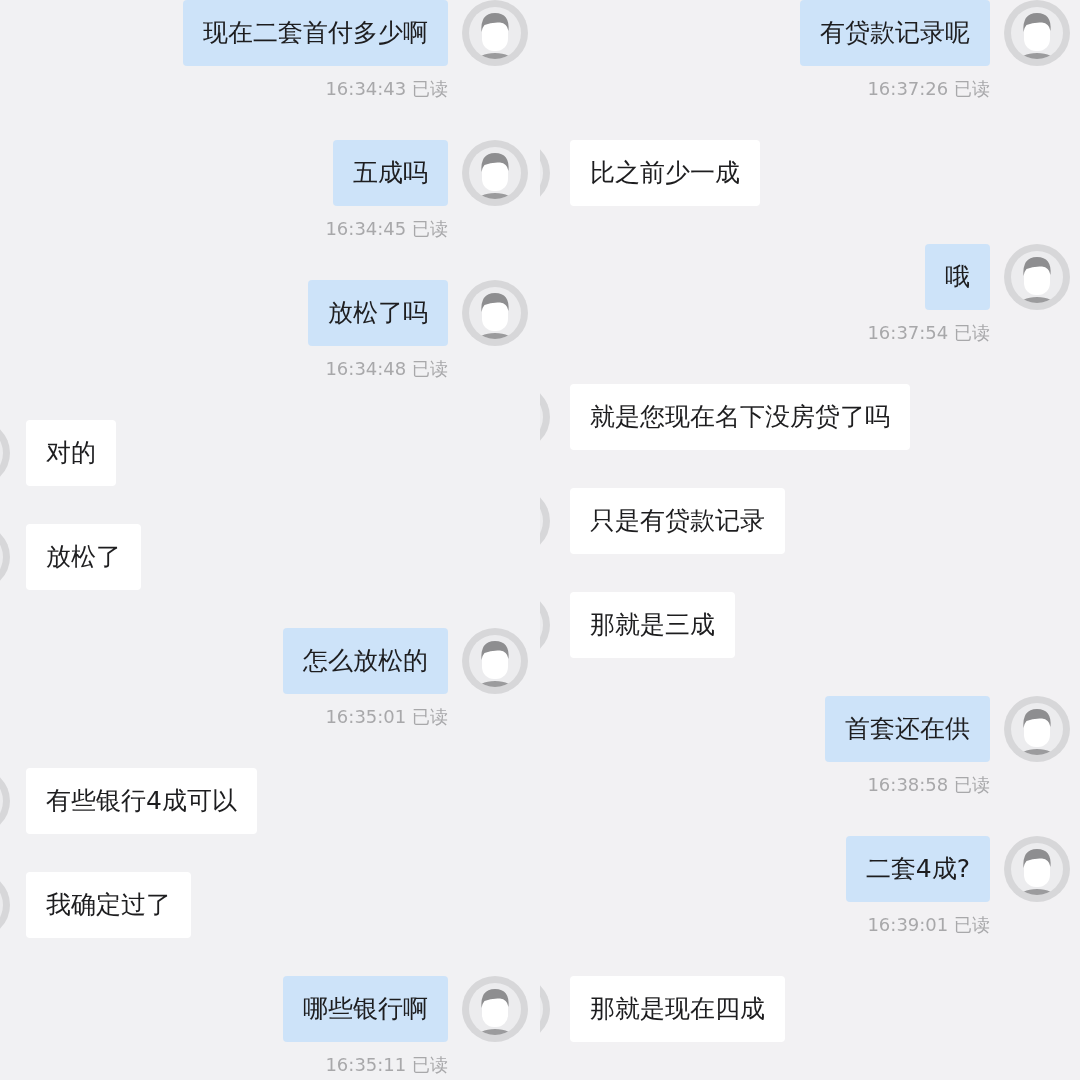 The image size is (1080, 1080). What do you see at coordinates (141, 801) in the screenshot?
I see `message-bubble: 有些银行4成可以` at bounding box center [141, 801].